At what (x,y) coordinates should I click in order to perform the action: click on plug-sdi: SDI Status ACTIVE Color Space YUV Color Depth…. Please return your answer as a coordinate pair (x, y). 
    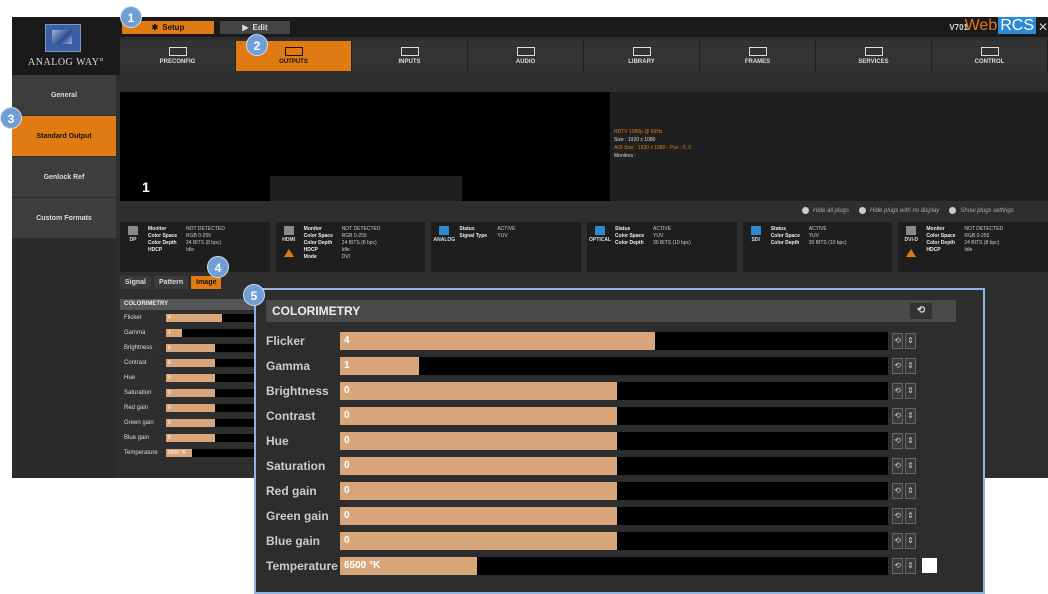
    Looking at the image, I should click on (817, 247).